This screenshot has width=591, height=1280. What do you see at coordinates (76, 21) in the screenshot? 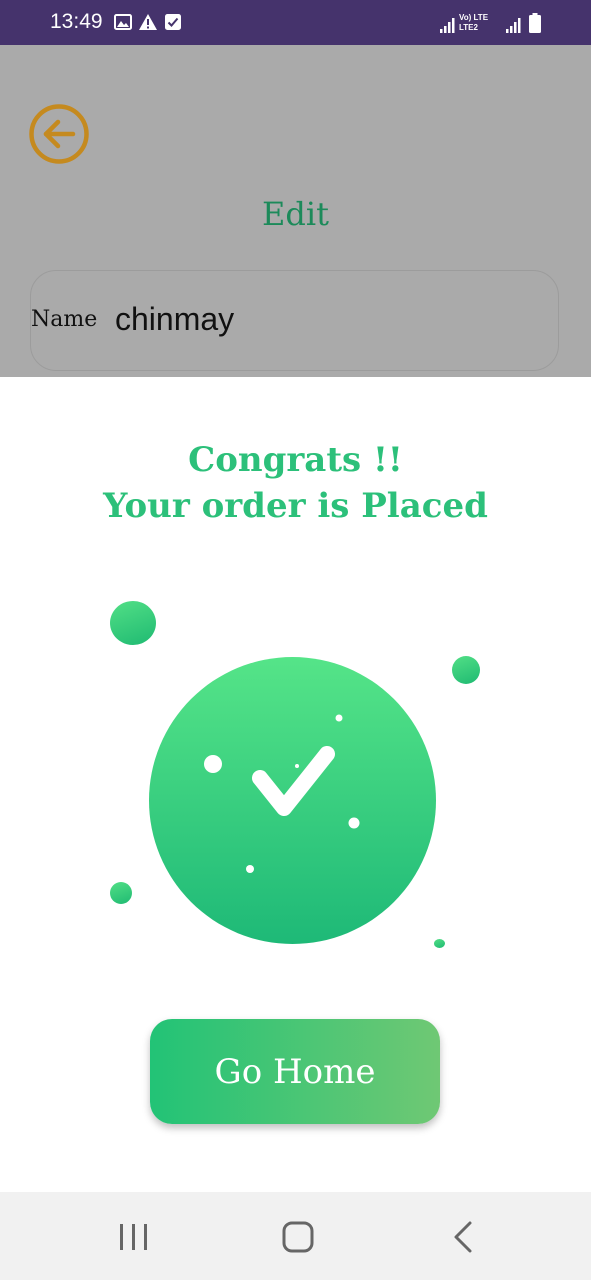
I see `status-time: 13:49` at bounding box center [76, 21].